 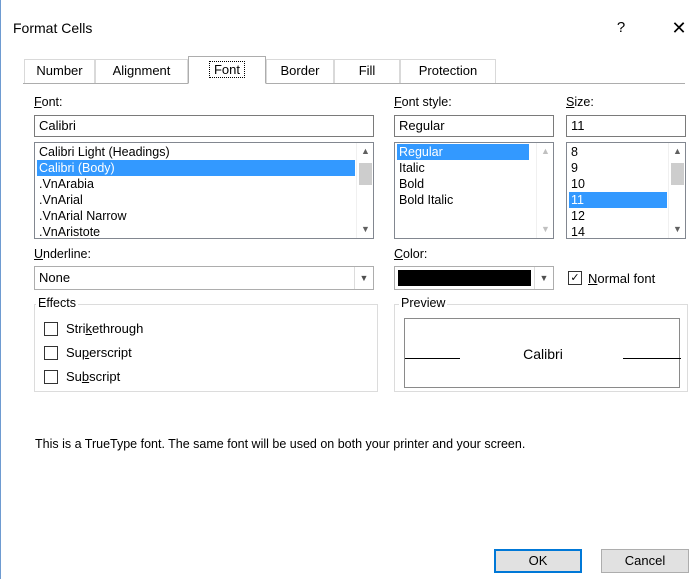 I want to click on font-style-scrollbar: ▲ ▼, so click(x=544, y=190).